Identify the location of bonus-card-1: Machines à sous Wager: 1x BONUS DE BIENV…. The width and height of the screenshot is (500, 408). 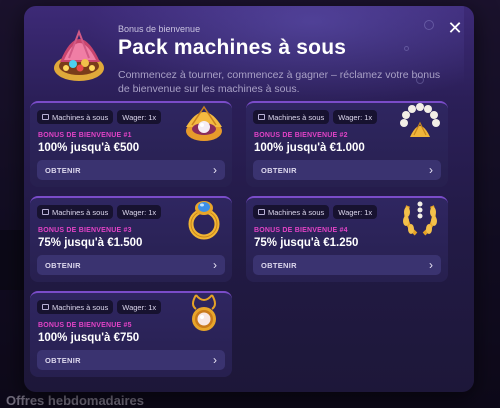
(131, 144).